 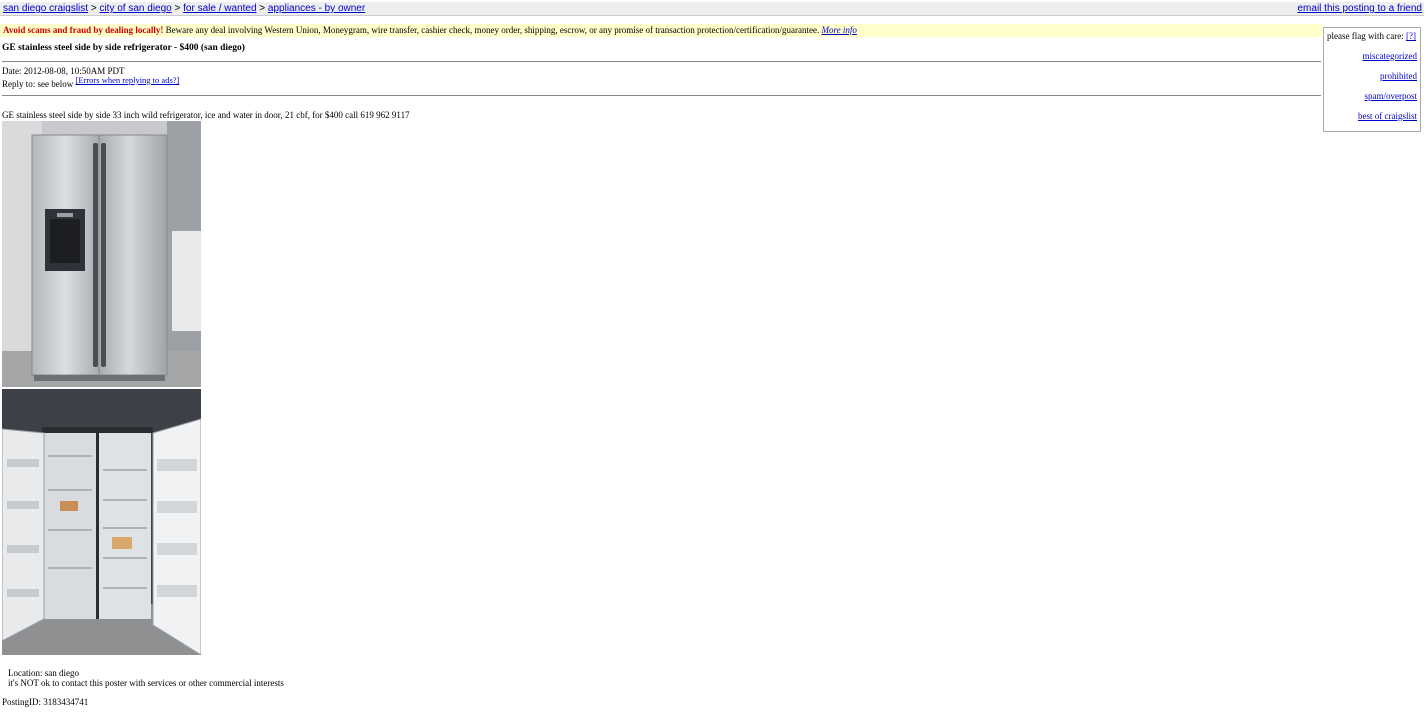 I want to click on flag-title: please flag with care: [?], so click(x=1371, y=36).